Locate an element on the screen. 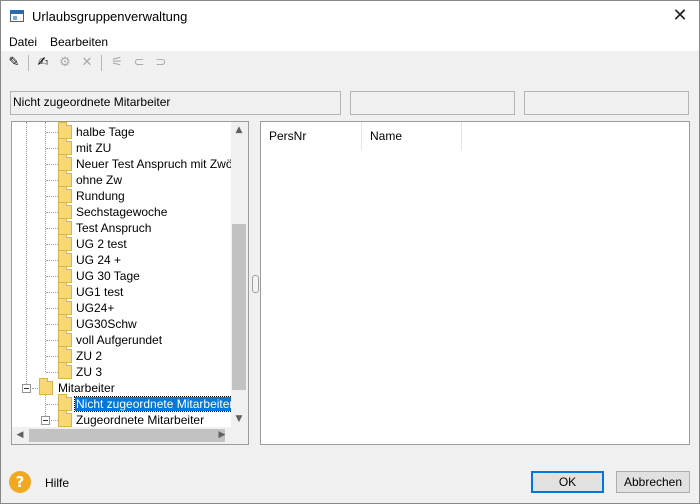 Image resolution: width=700 pixels, height=504 pixels. scroll-up-icon: ▲ is located at coordinates (239, 130).